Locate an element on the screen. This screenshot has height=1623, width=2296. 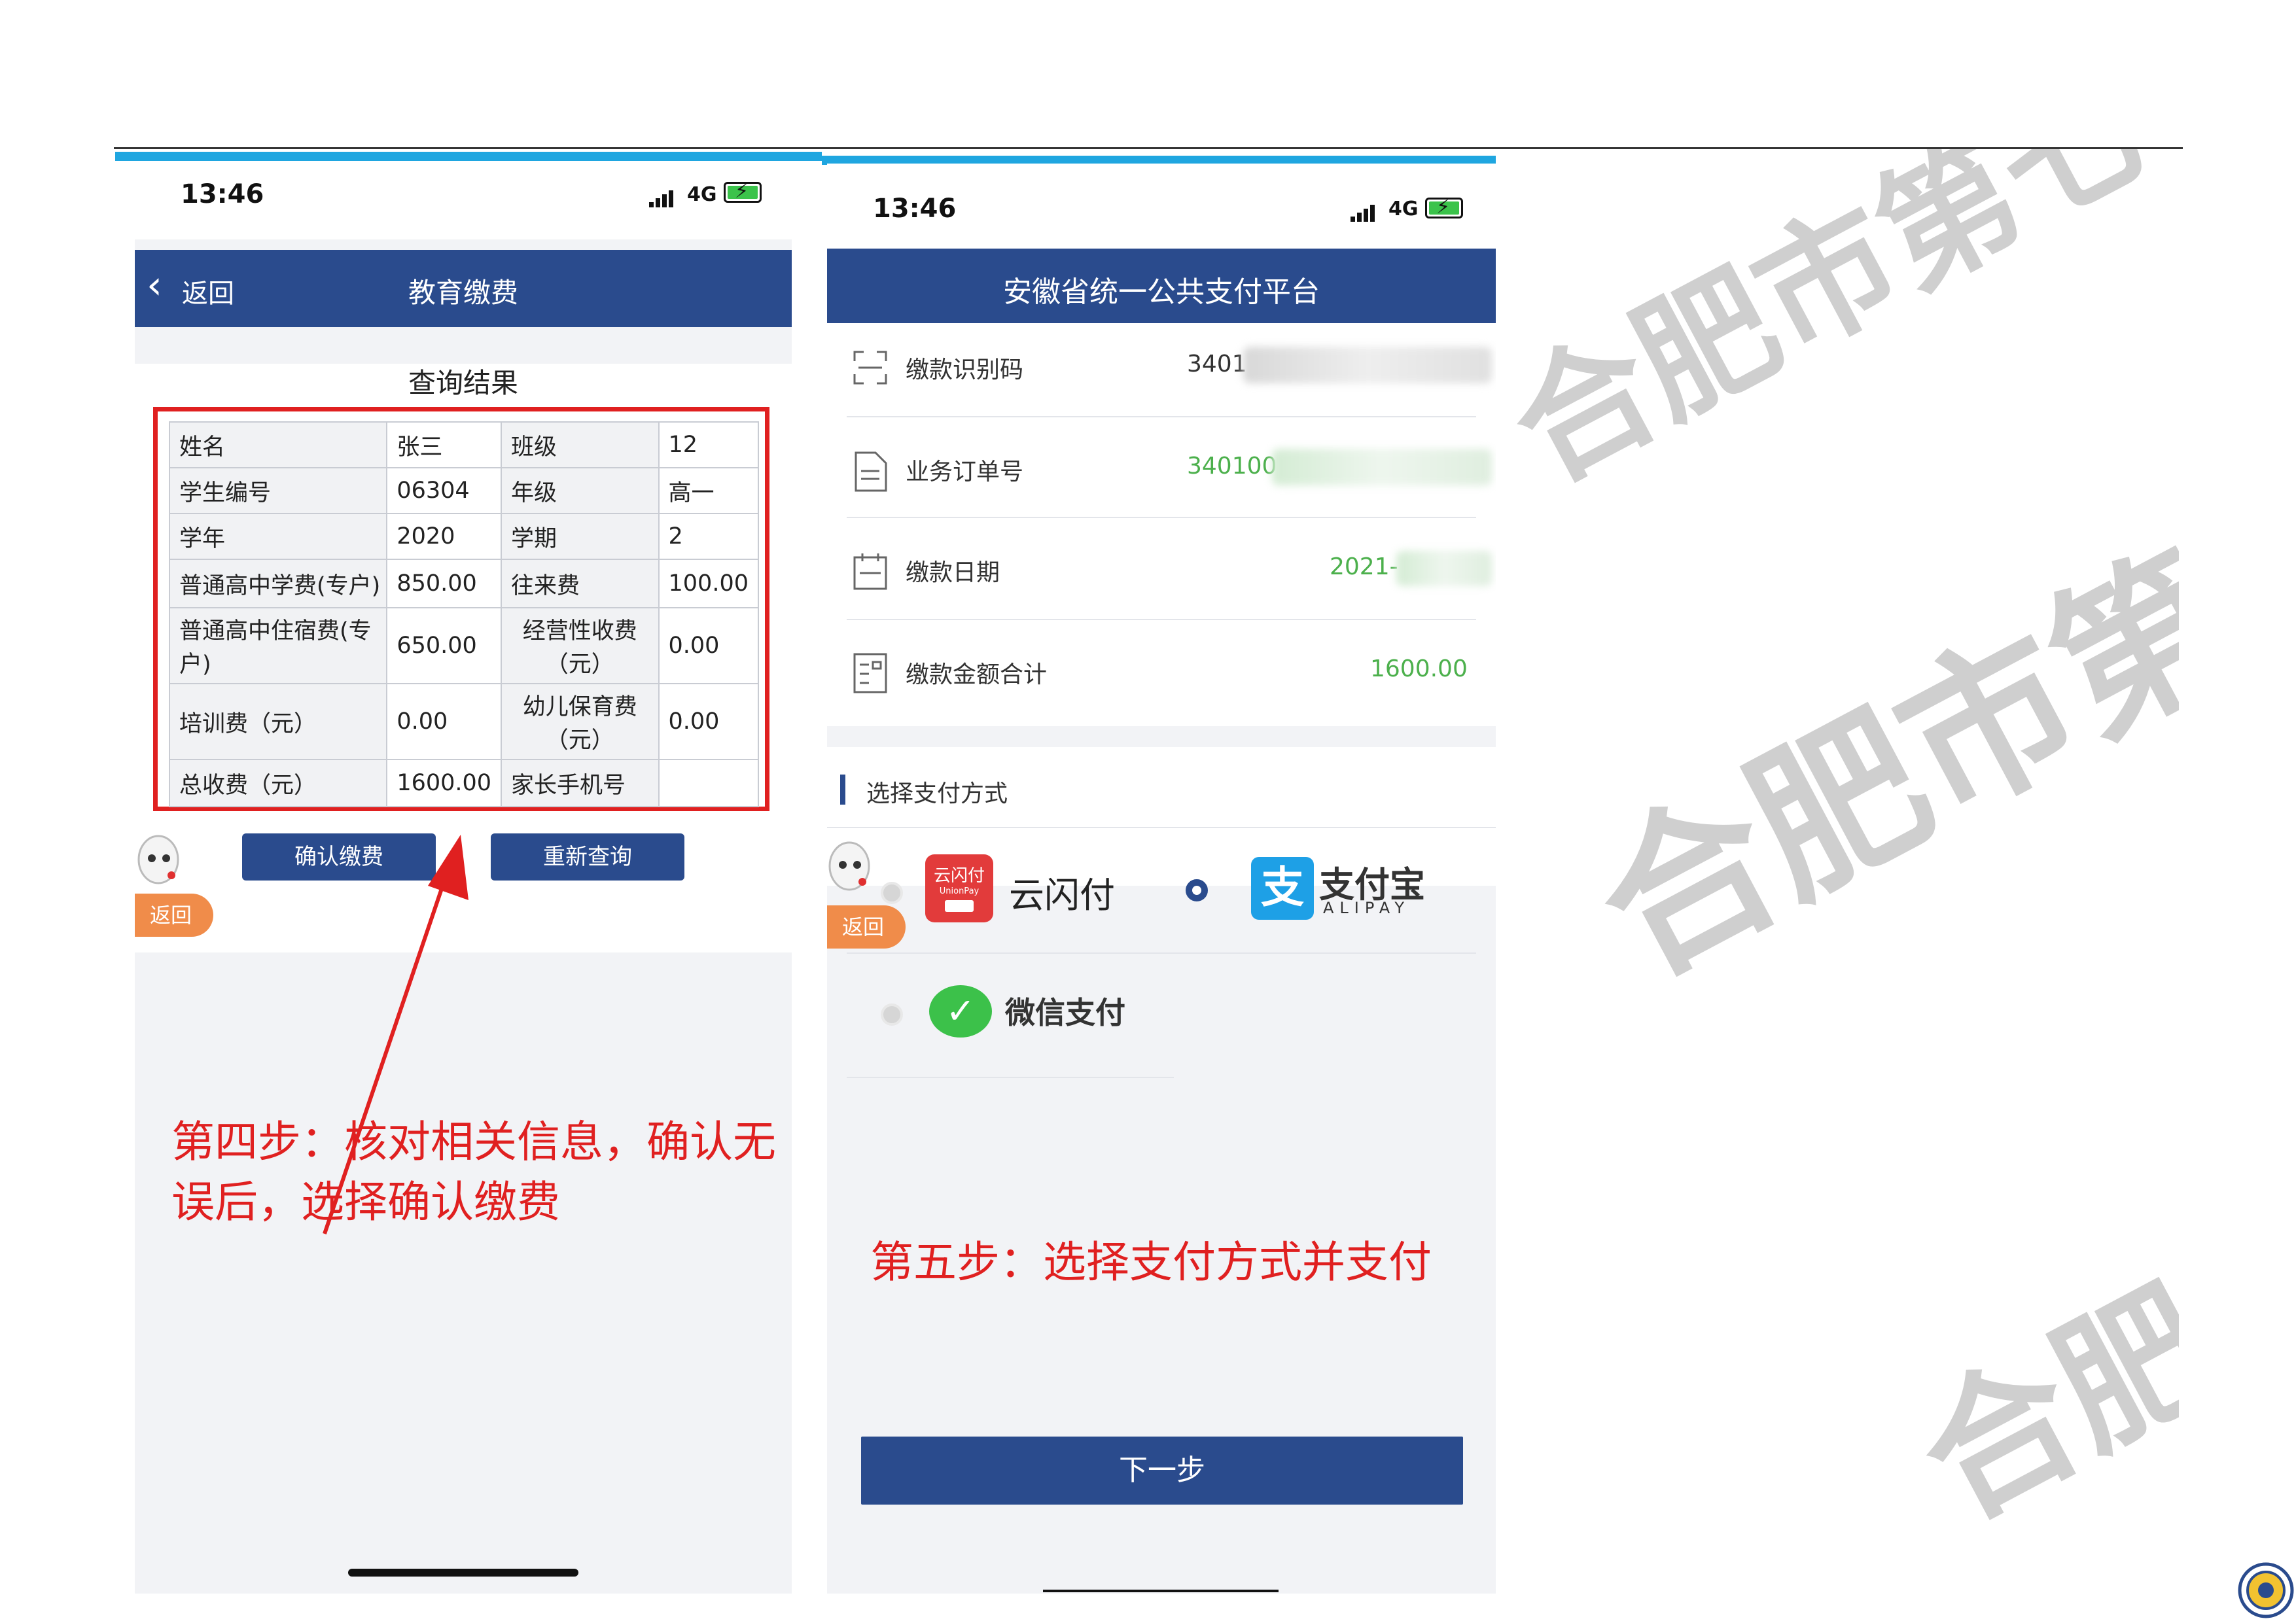
wechat-pay-icon: ✓ is located at coordinates (961, 1011).